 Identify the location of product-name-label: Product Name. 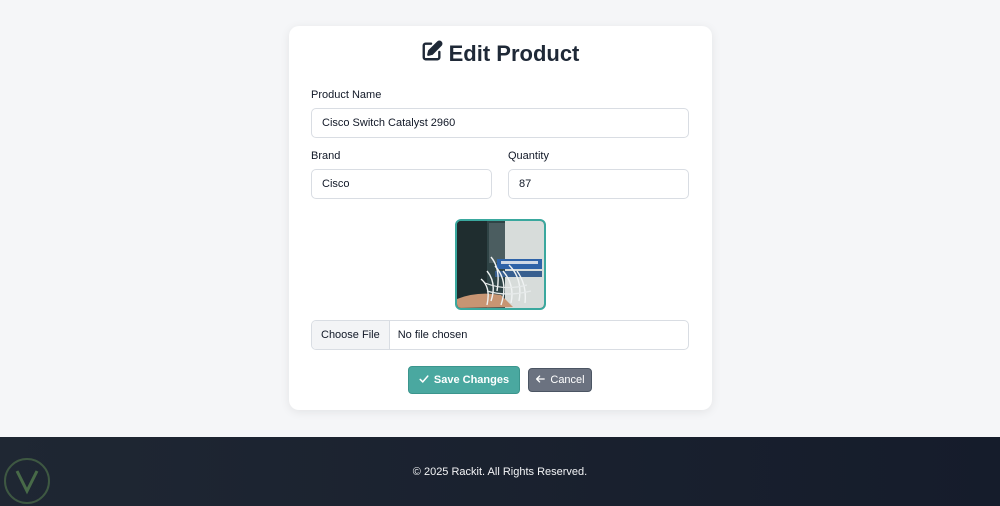
(346, 95).